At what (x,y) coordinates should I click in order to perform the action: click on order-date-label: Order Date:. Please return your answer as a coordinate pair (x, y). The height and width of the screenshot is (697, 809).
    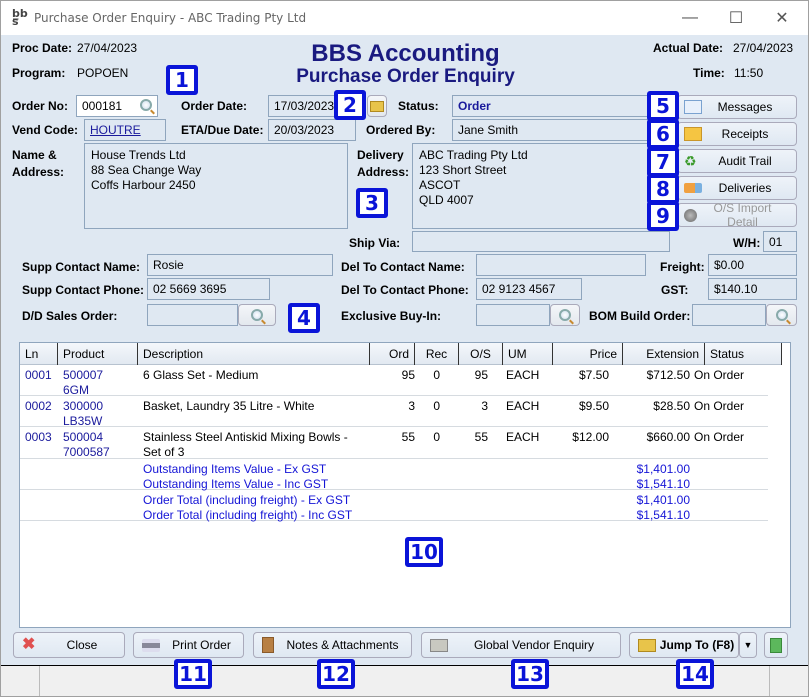
    Looking at the image, I should click on (214, 106).